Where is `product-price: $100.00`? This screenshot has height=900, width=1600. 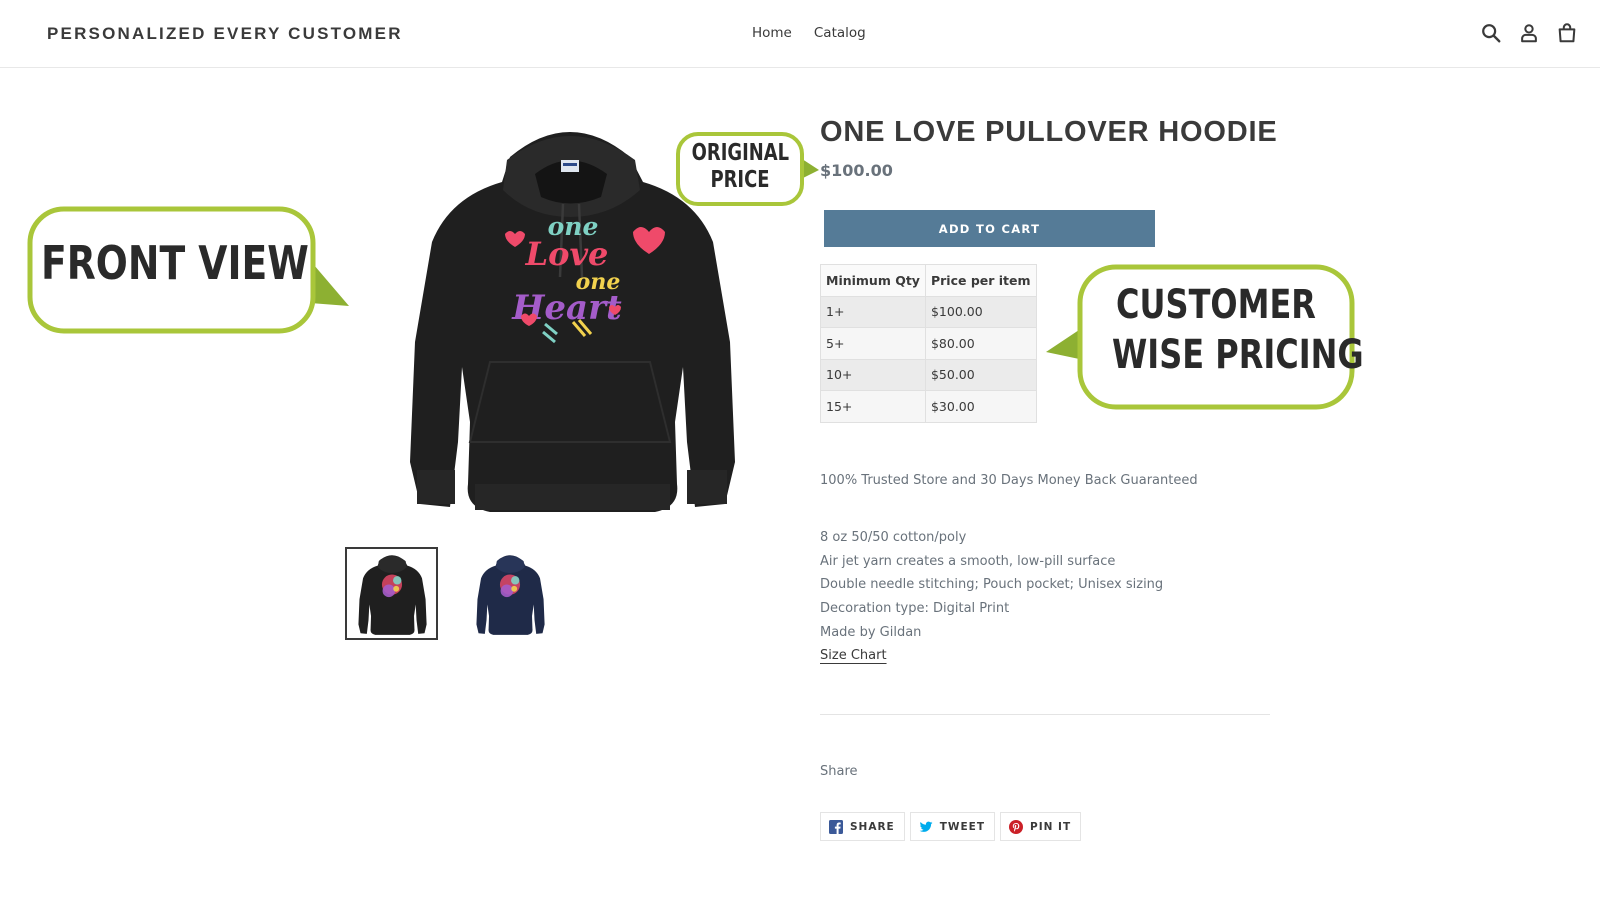 product-price: $100.00 is located at coordinates (856, 170).